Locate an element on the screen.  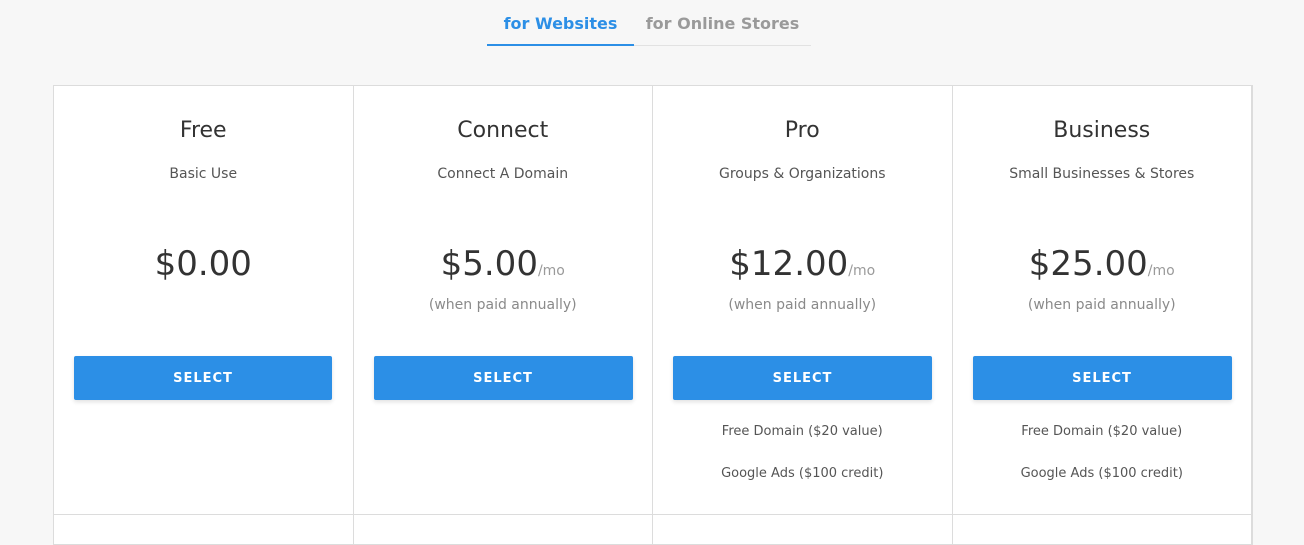
select-pro-button: SELECT is located at coordinates (802, 378).